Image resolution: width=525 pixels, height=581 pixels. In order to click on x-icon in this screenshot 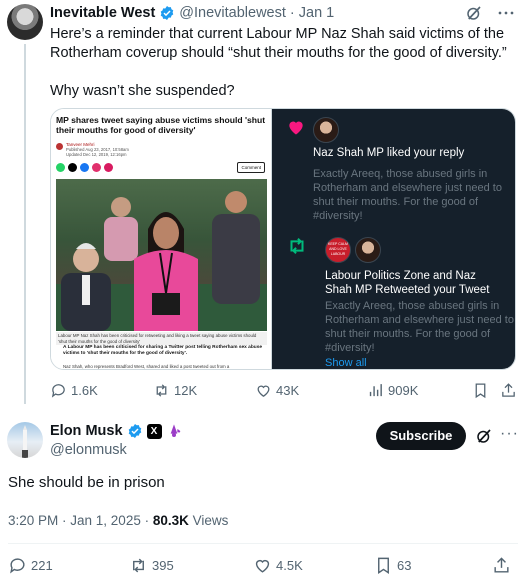, I will do `click(72, 167)`.